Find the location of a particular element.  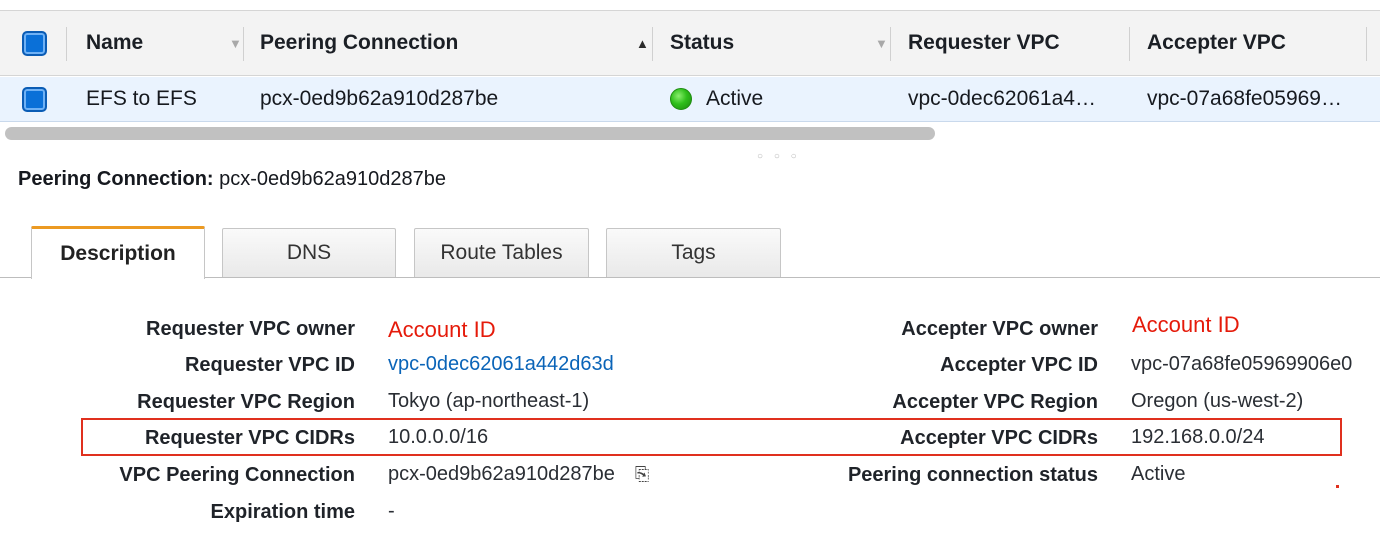

cell-peering-connection: pcx-0ed9b62a910d287be is located at coordinates (379, 98).